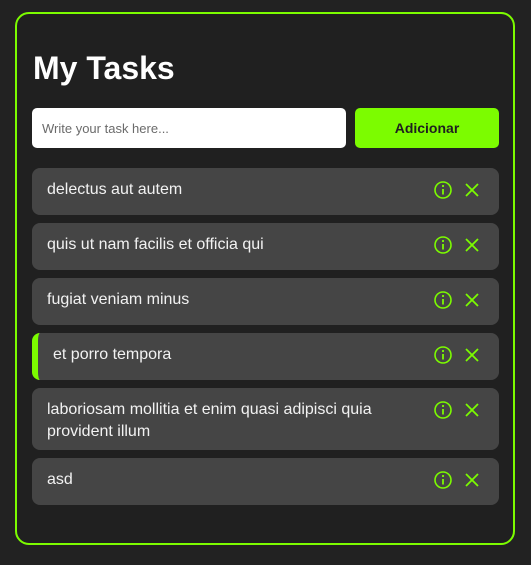 This screenshot has width=531, height=565. Describe the element at coordinates (265, 356) in the screenshot. I see `task-item-selected: et porro tempora` at that location.